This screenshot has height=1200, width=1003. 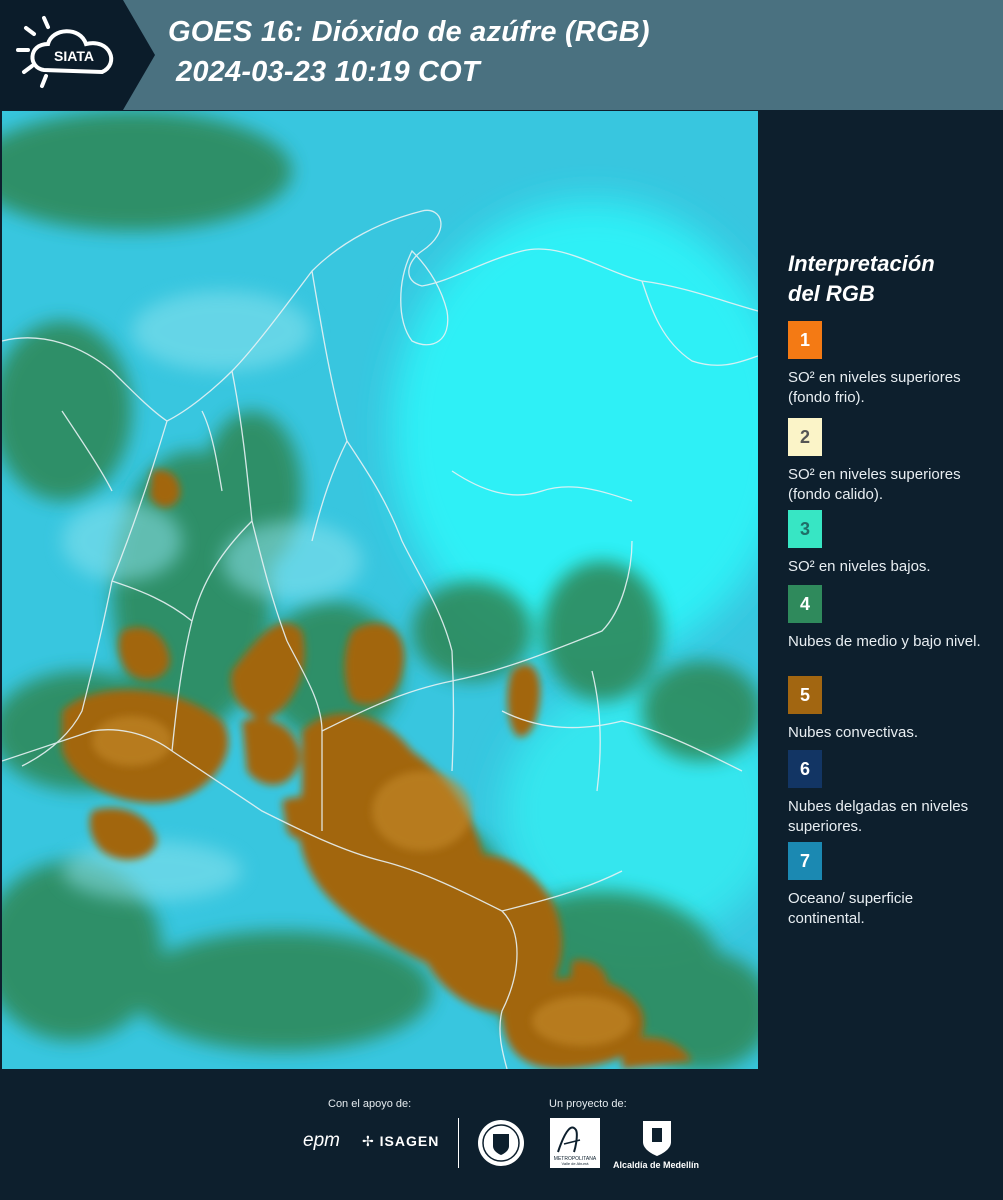 What do you see at coordinates (409, 32) in the screenshot?
I see `page-title: GOES 16: Dióxido de azúfre (RGB)` at bounding box center [409, 32].